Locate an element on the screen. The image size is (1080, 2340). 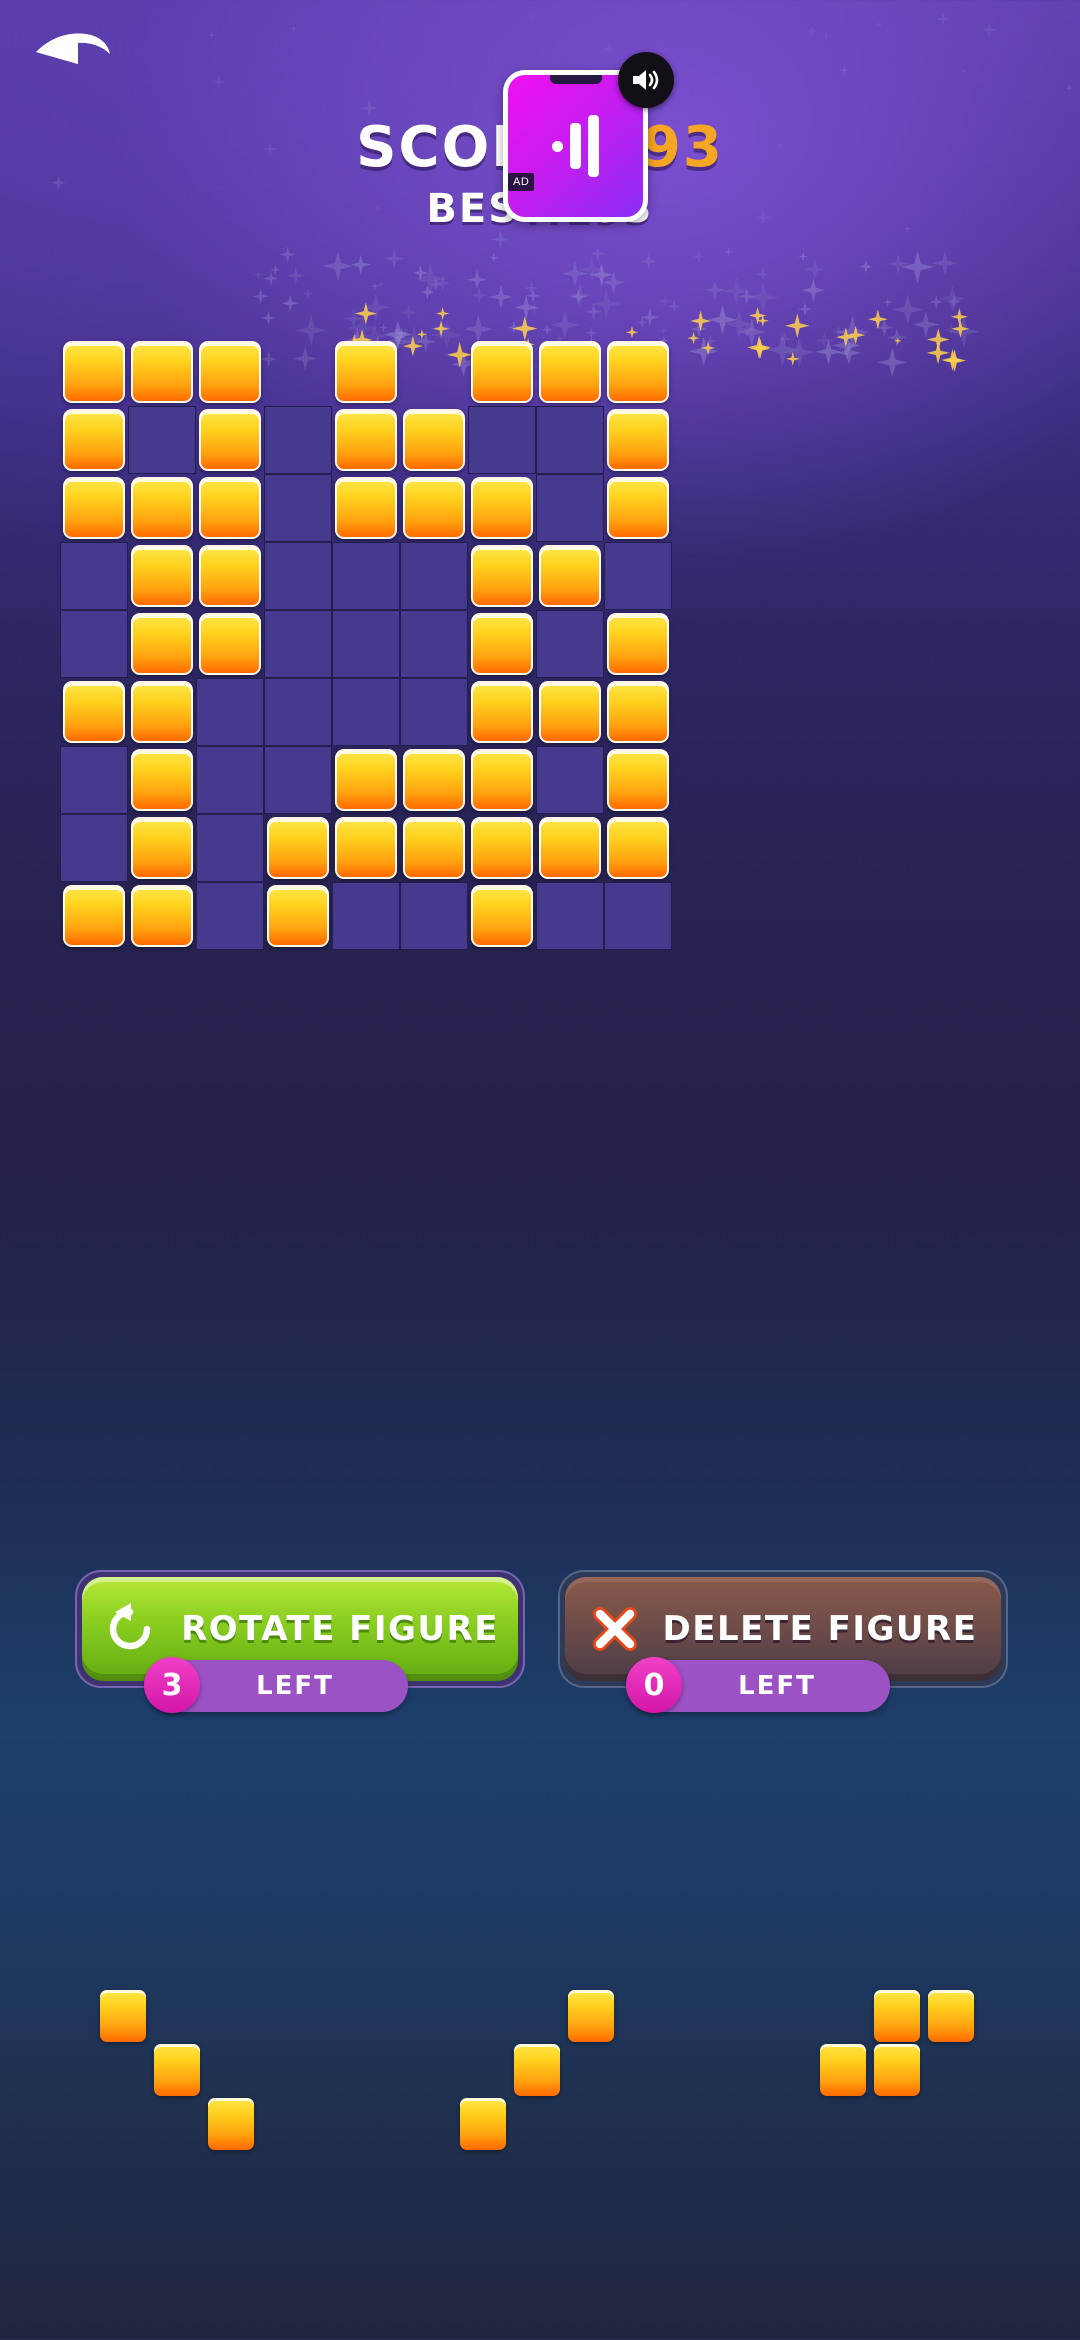
rotate-label: ROTATE FIGURE is located at coordinates (340, 1629).